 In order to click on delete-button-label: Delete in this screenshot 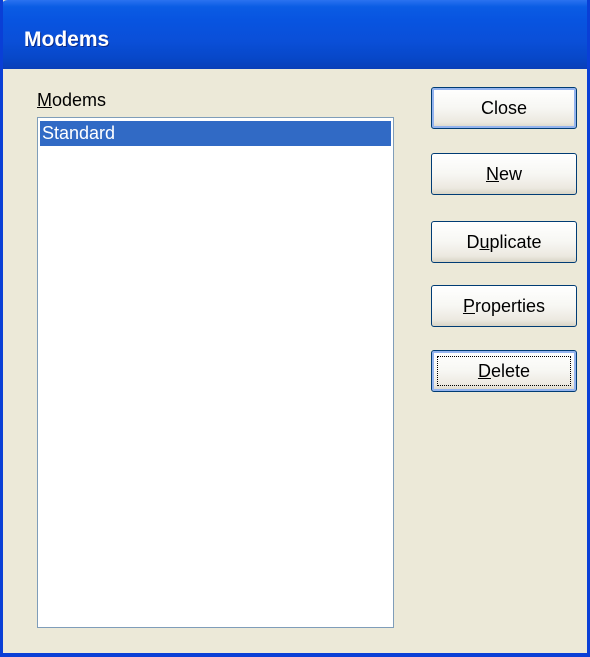, I will do `click(504, 370)`.